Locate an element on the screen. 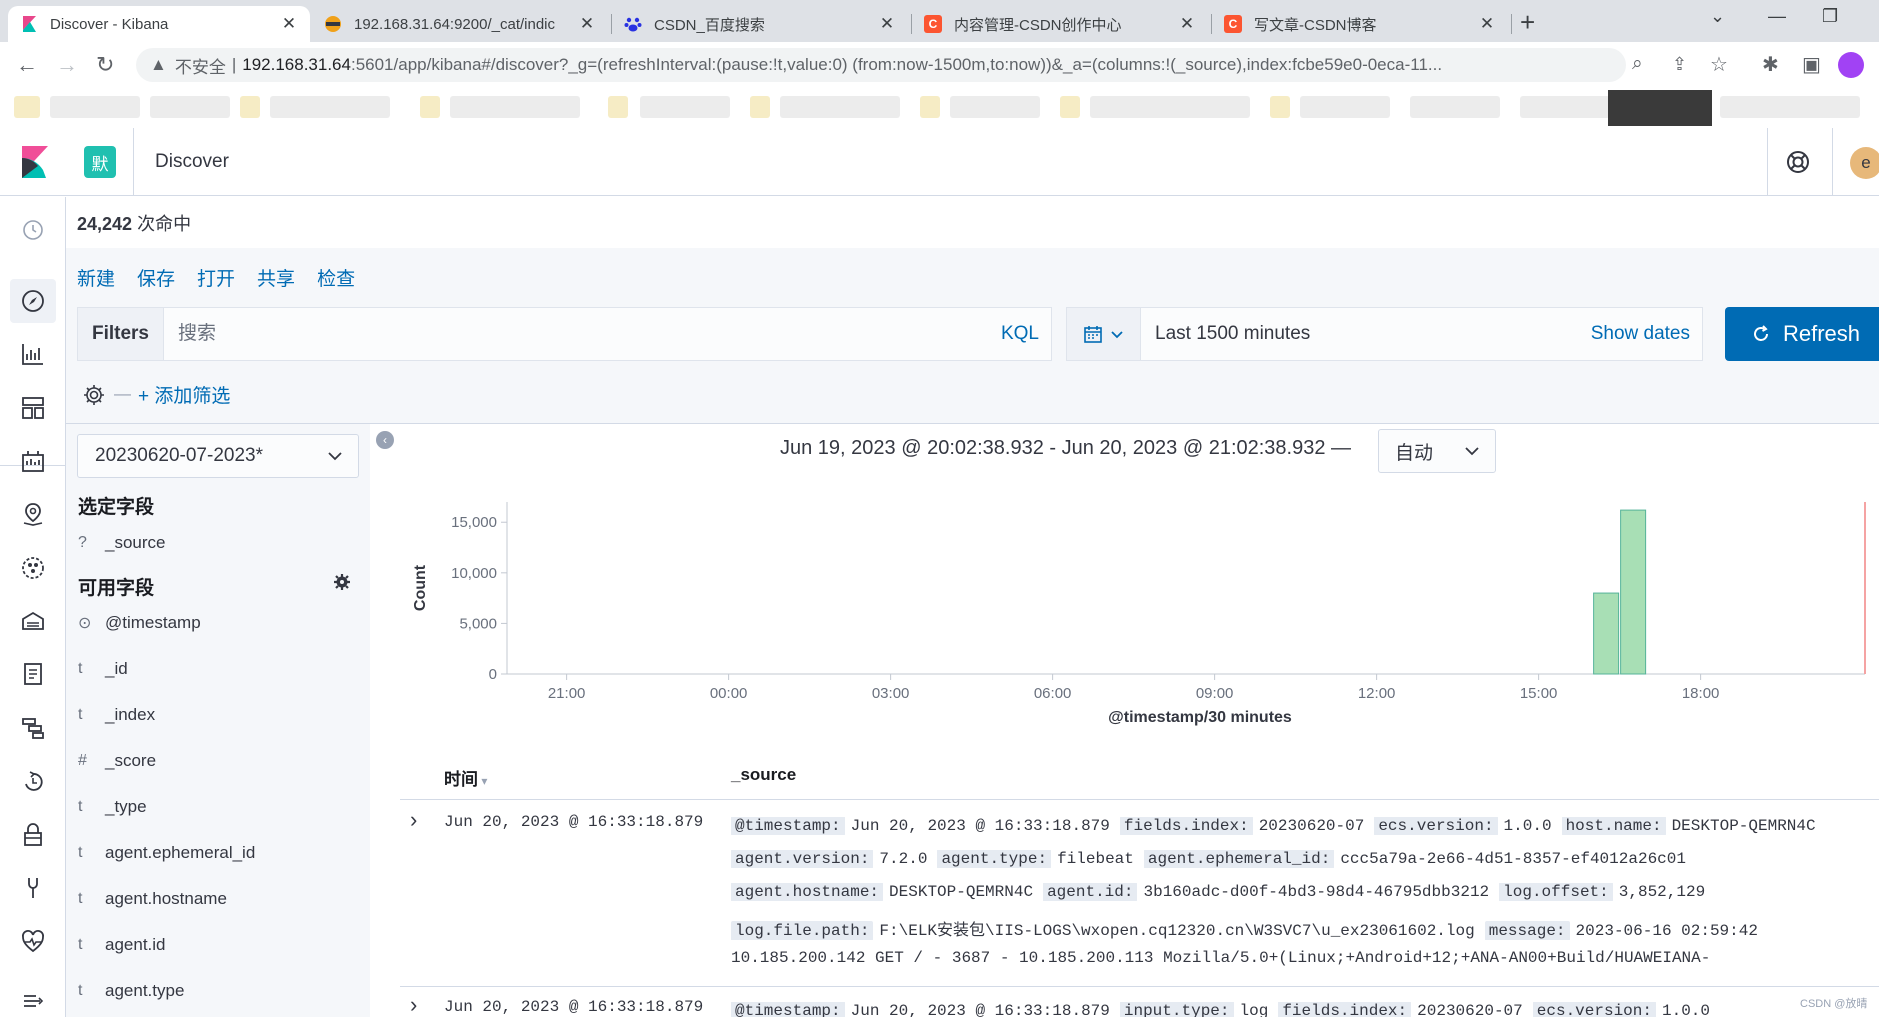  back-arrow-icon: ← is located at coordinates (27, 65).